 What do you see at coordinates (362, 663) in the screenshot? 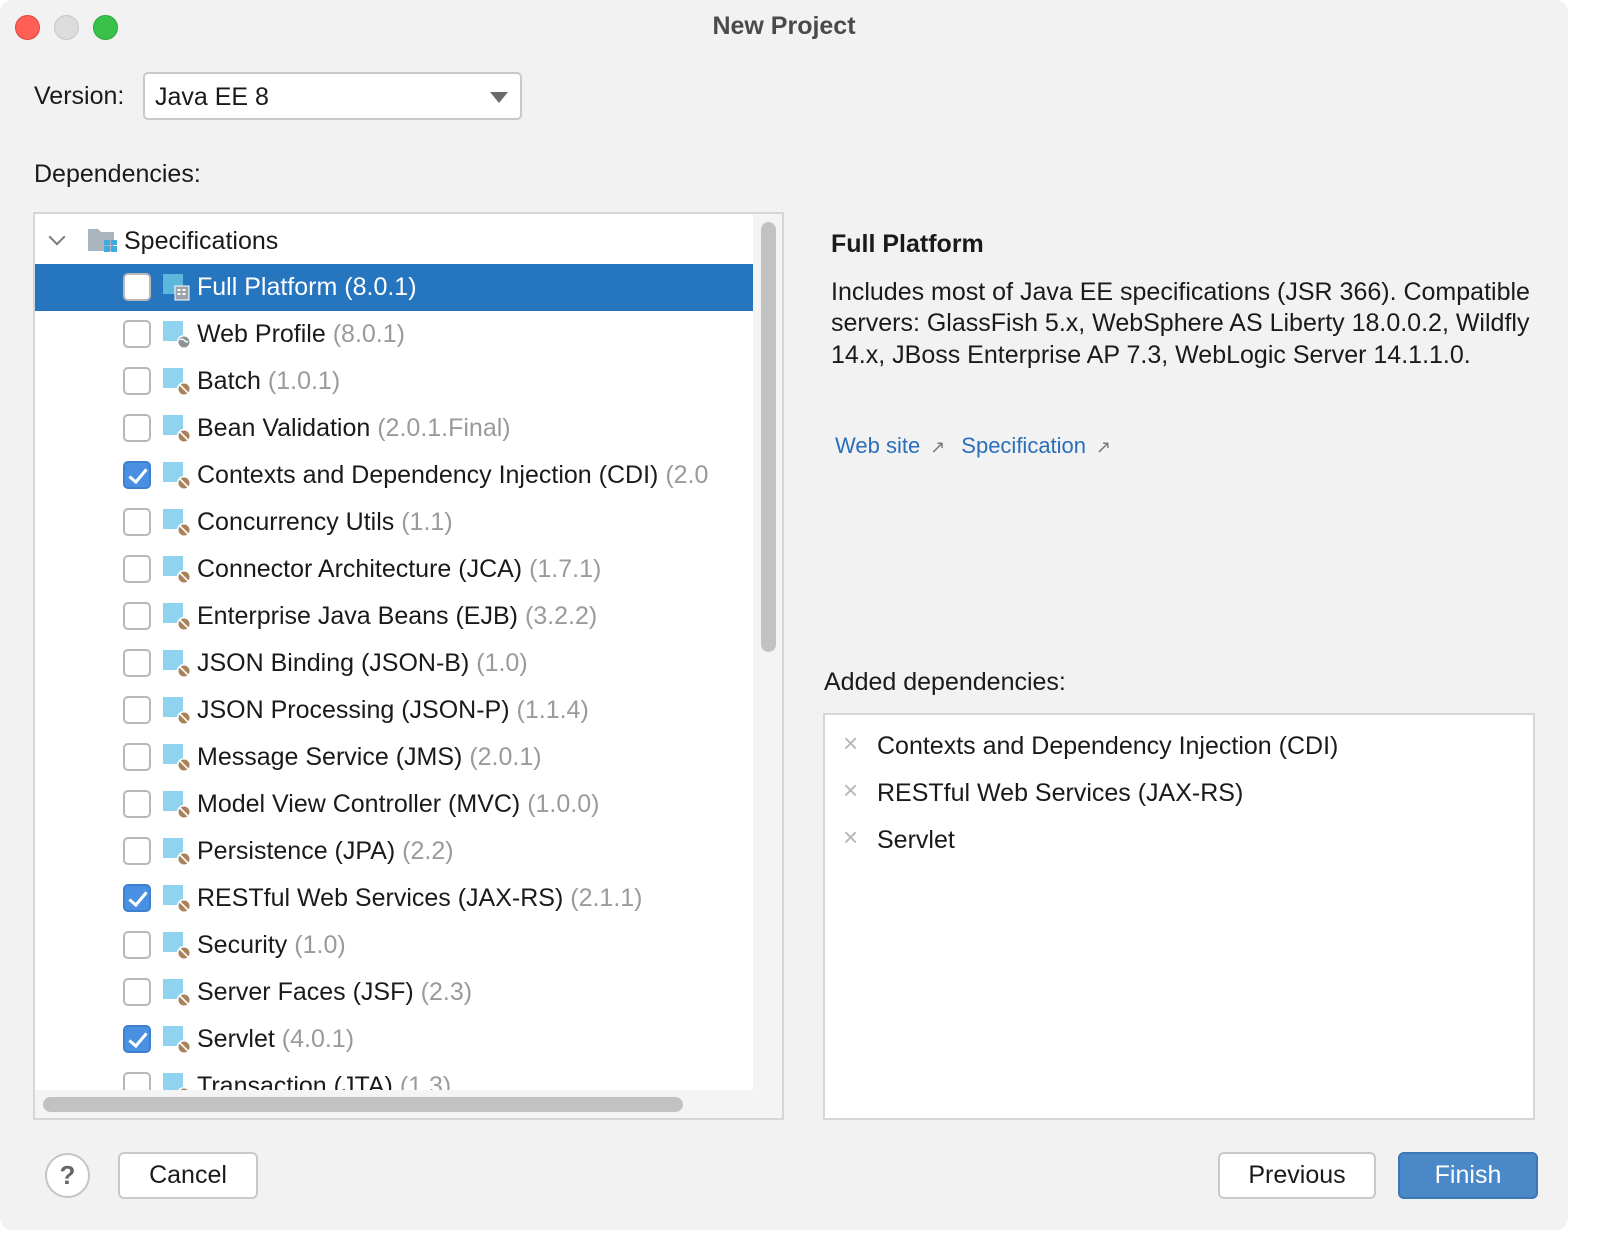
I see `tree-item-label: JSON Binding (JSON-B) (1.0)` at bounding box center [362, 663].